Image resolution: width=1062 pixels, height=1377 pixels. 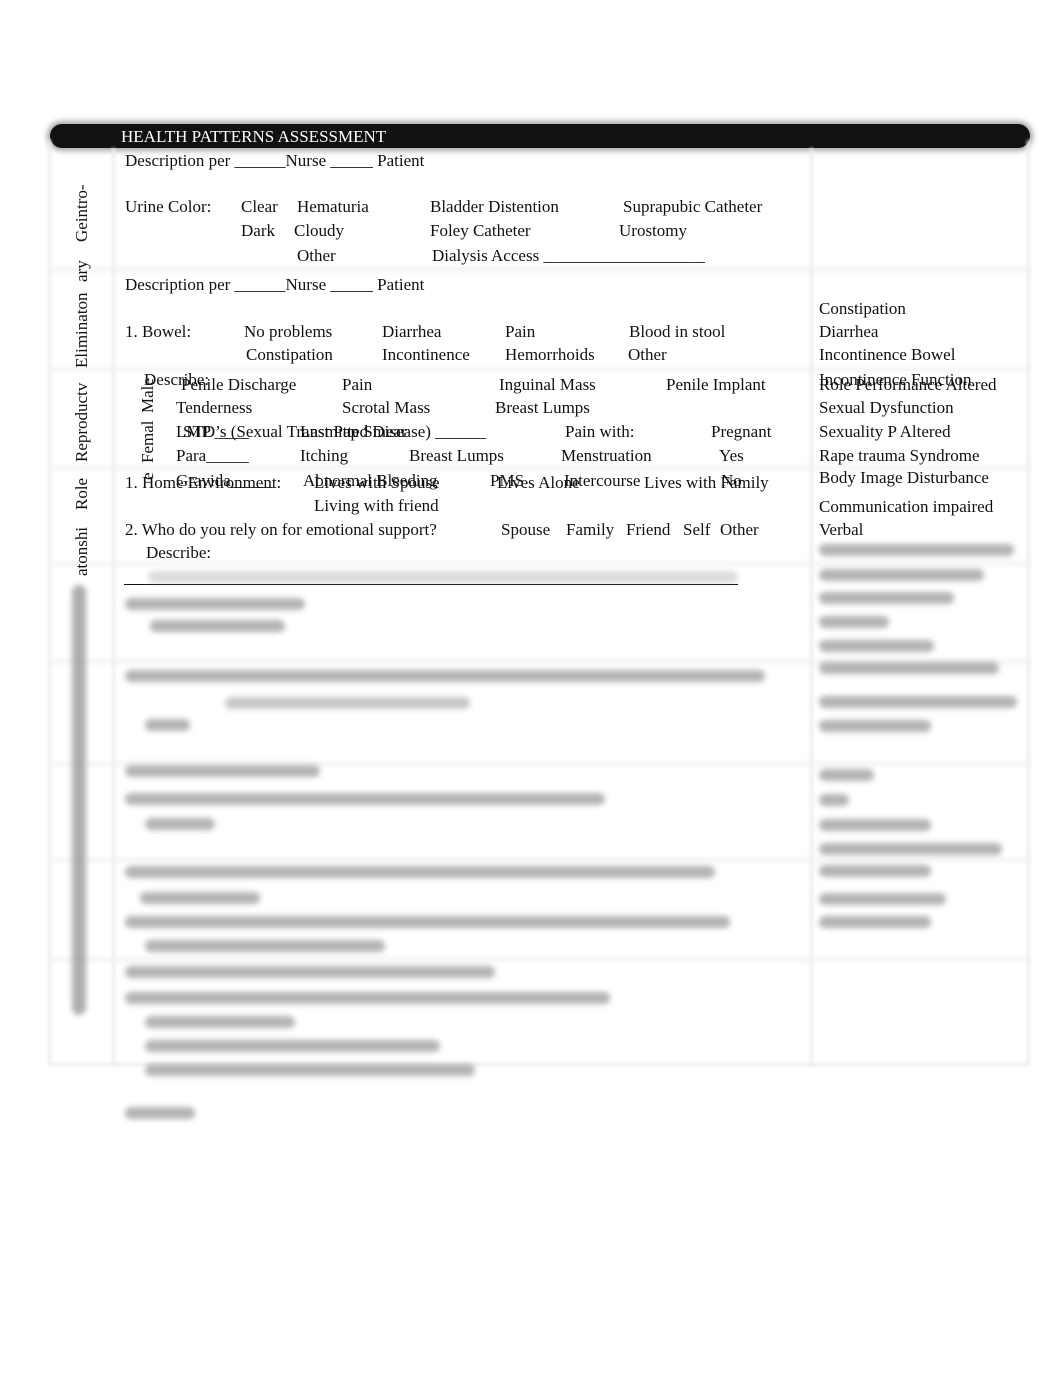 I want to click on home-option-lives-alone: Lives Alone, so click(x=538, y=483).